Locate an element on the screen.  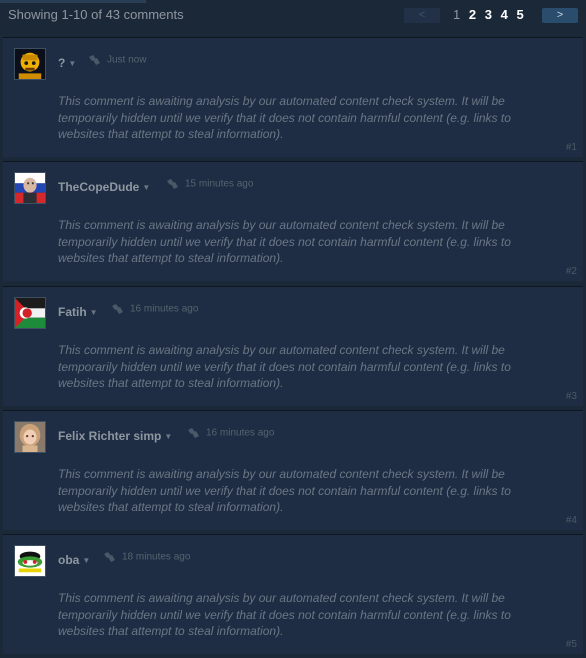
author-name: ? is located at coordinates (61, 63).